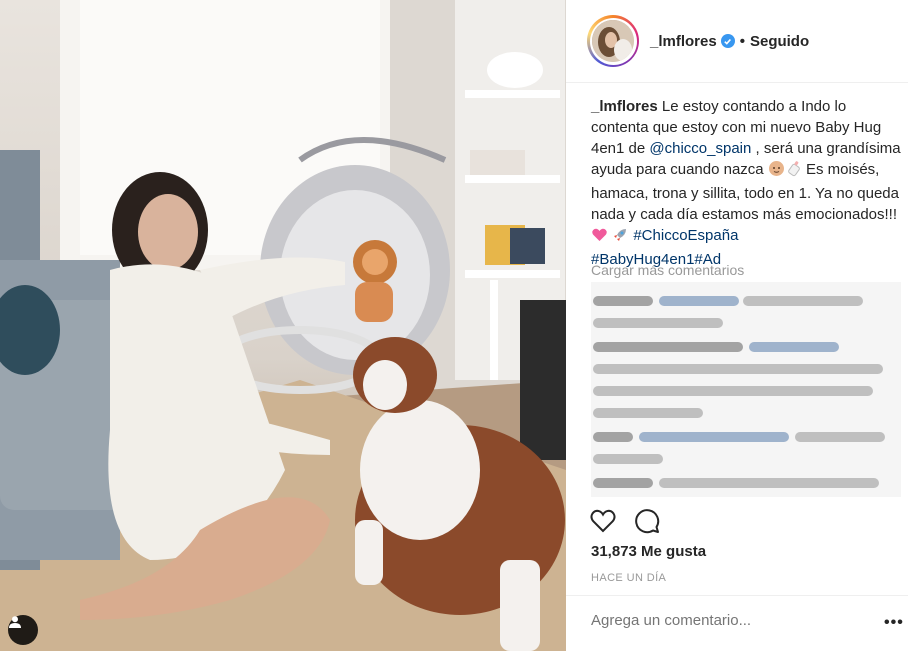  I want to click on user-tag-icon, so click(23, 630).